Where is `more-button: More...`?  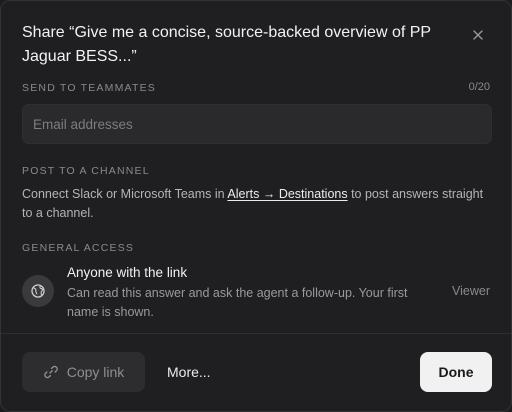
more-button: More... is located at coordinates (189, 372).